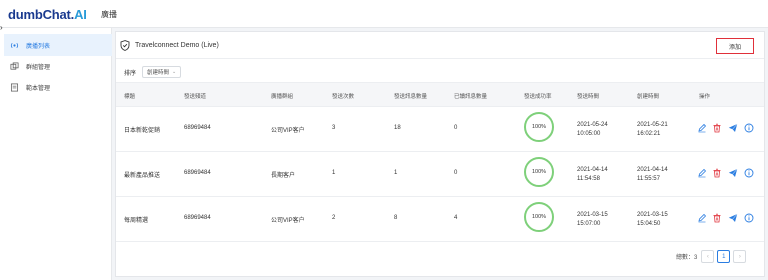 The width and height of the screenshot is (768, 280). I want to click on row-send-time: 2021-04-14 11:54:58, so click(592, 174).